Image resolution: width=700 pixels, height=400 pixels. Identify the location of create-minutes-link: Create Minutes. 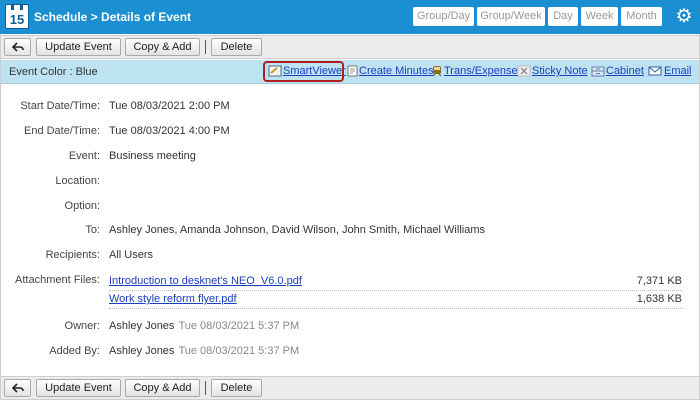
(396, 71).